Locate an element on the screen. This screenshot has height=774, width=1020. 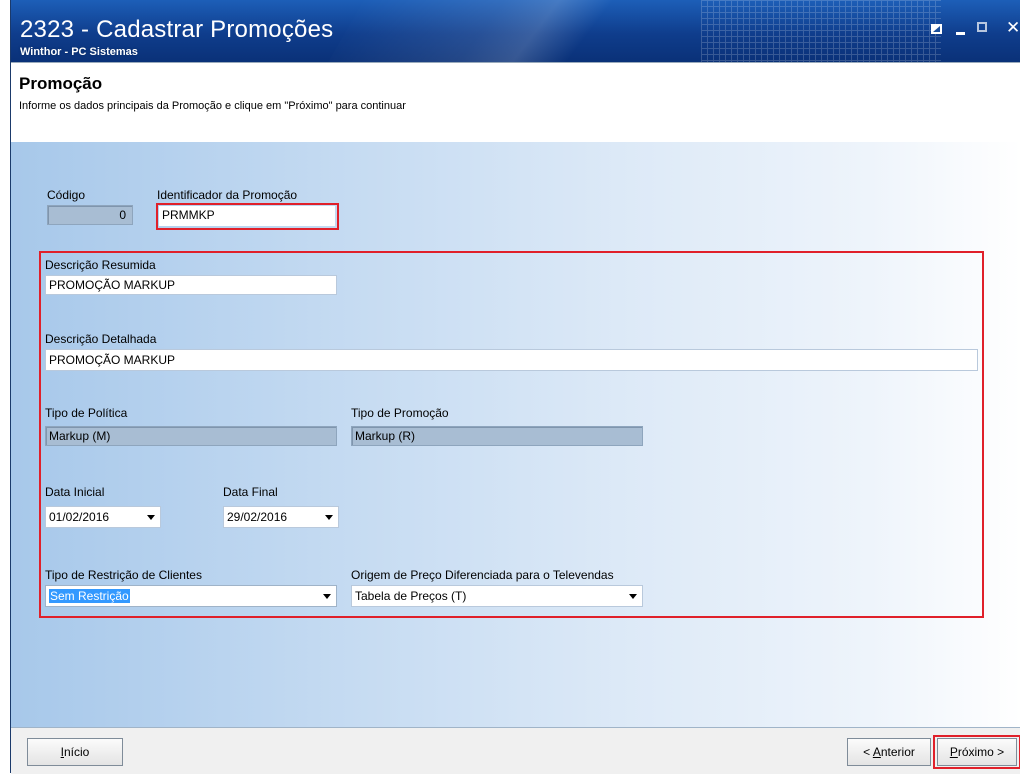
maximize-icon is located at coordinates (982, 27).